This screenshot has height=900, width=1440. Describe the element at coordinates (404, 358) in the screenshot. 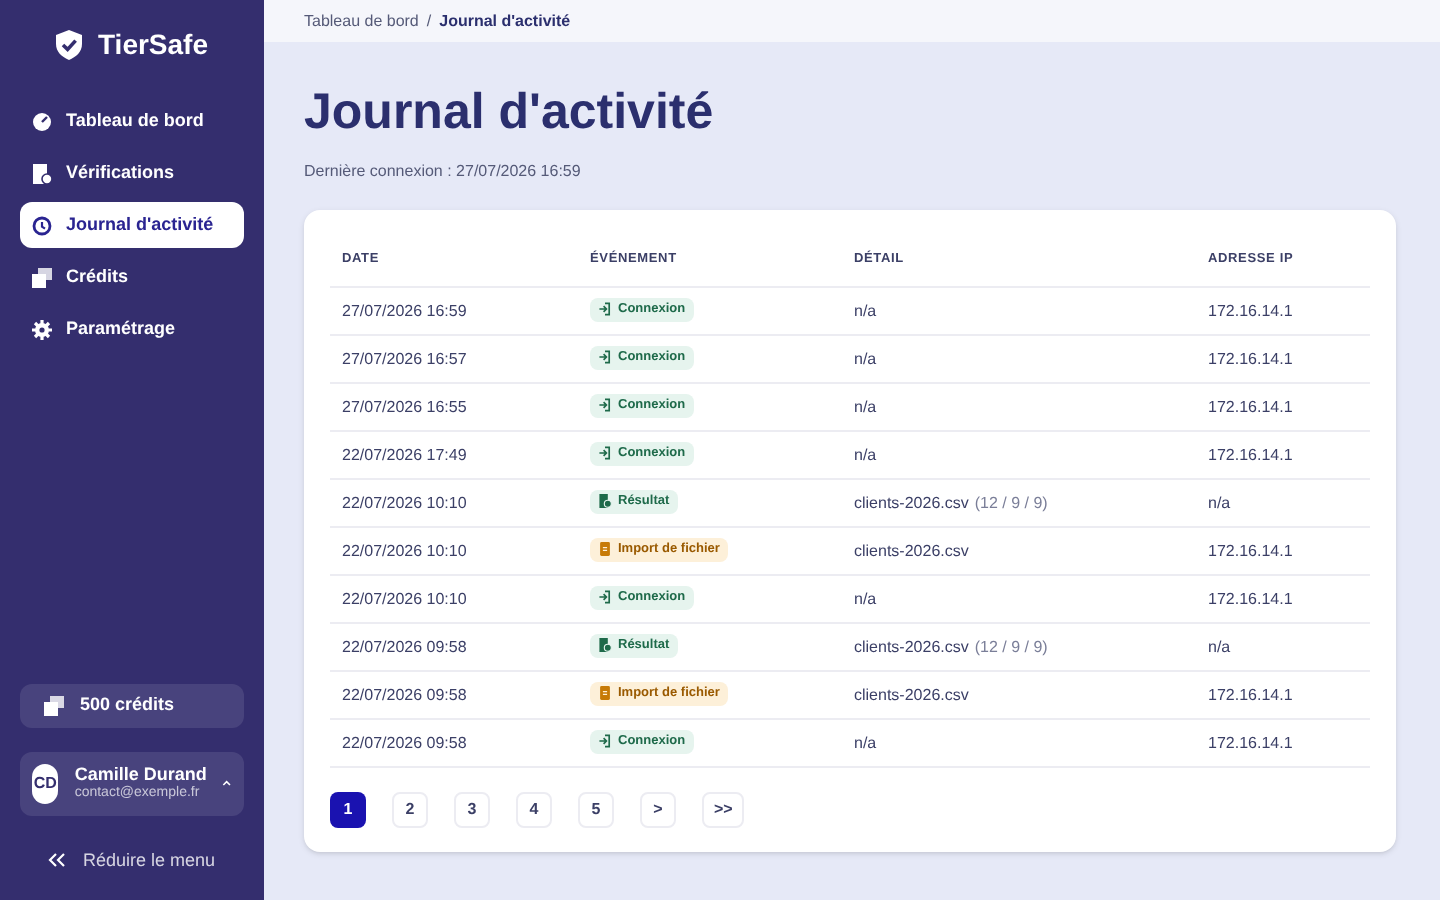

I see `date-cell: 27/07/2026 16:57` at that location.